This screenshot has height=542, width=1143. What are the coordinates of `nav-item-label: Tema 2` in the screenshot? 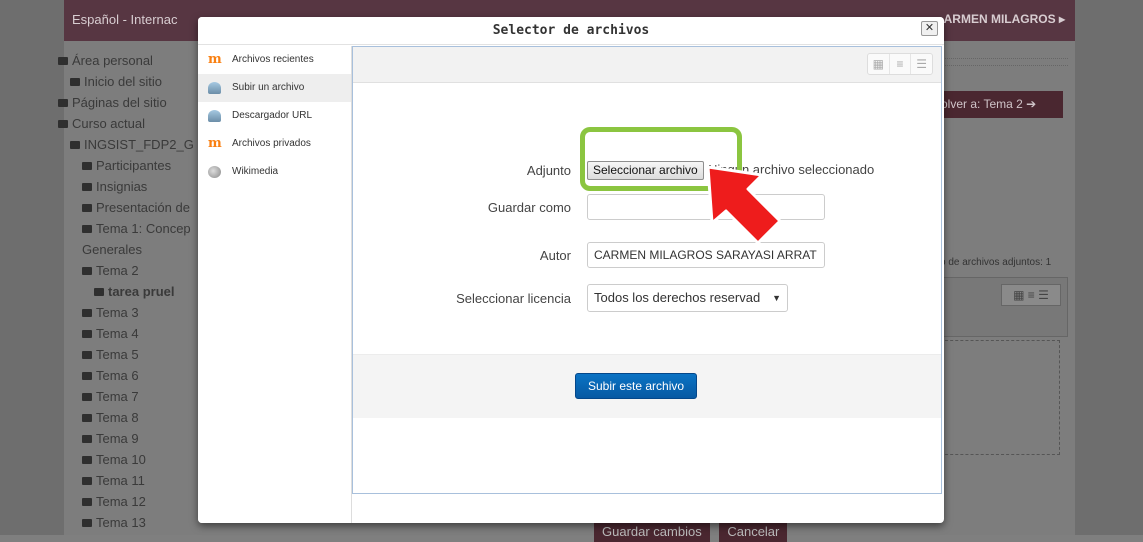 It's located at (117, 270).